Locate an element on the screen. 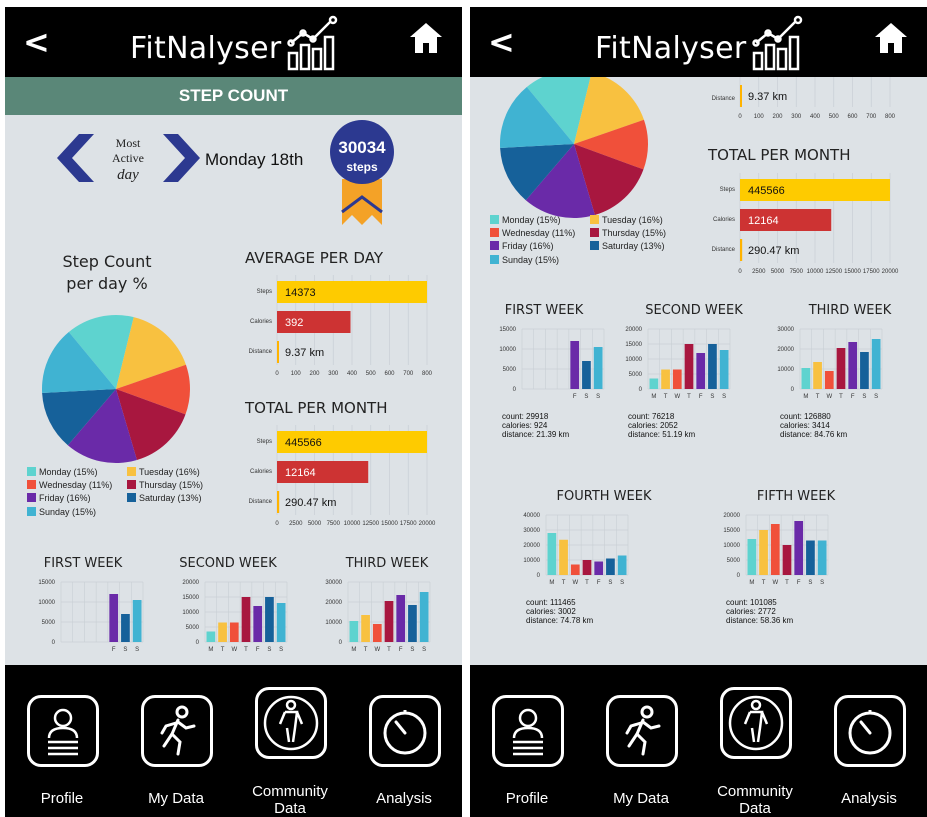  x-tick-label: 15000 is located at coordinates (852, 272).